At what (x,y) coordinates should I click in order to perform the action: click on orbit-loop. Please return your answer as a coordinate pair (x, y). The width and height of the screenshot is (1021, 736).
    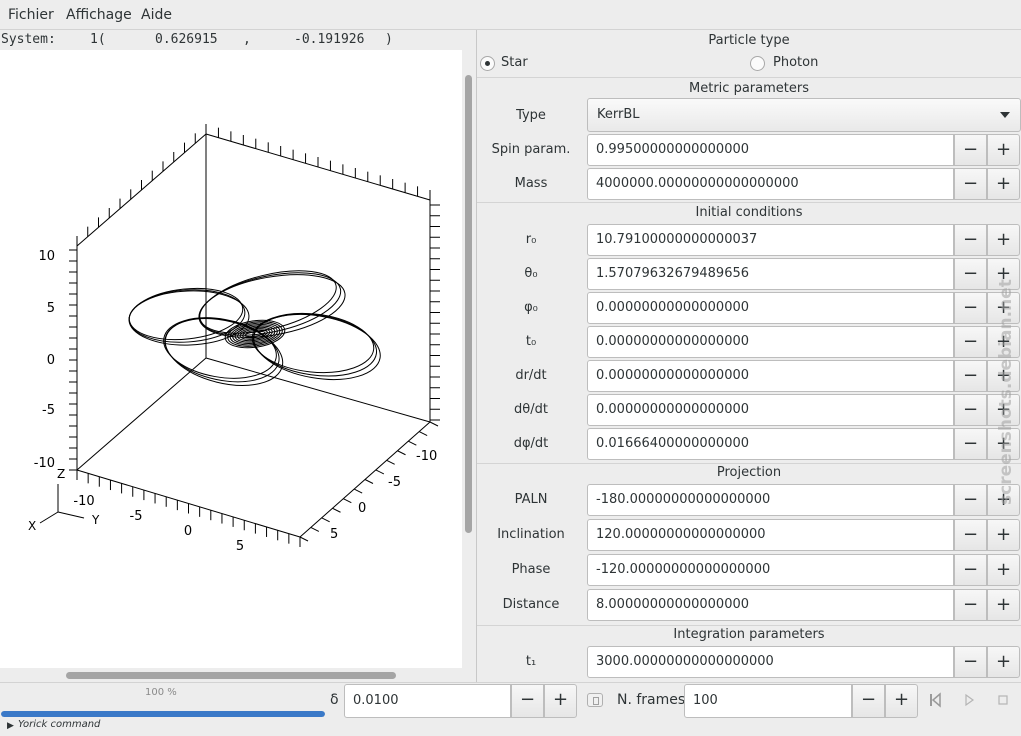
    Looking at the image, I should click on (220, 348).